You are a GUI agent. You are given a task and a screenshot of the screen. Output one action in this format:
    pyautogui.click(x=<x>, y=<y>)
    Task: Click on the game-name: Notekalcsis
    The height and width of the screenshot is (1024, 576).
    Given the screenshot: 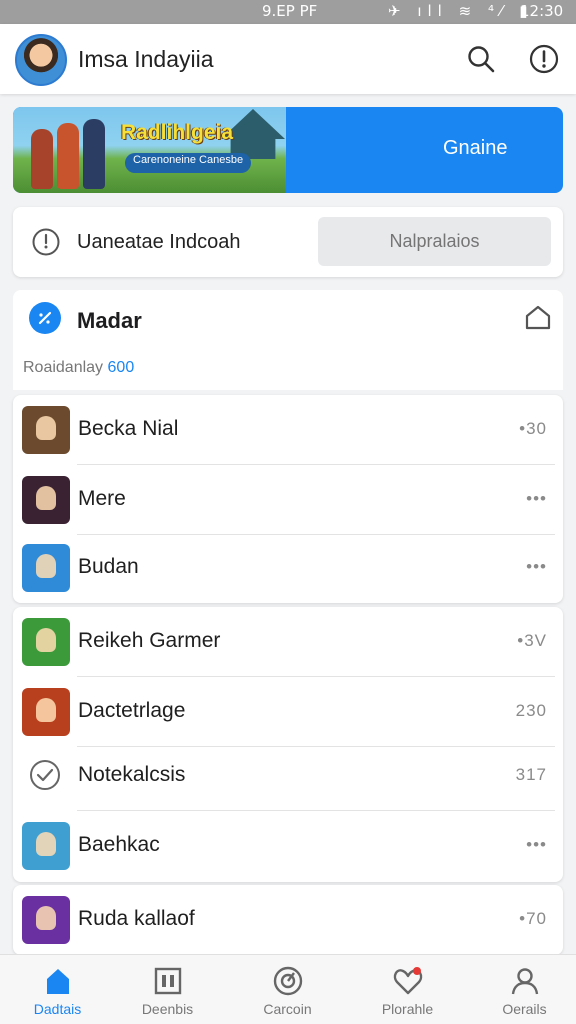 What is the action you would take?
    pyautogui.click(x=132, y=774)
    